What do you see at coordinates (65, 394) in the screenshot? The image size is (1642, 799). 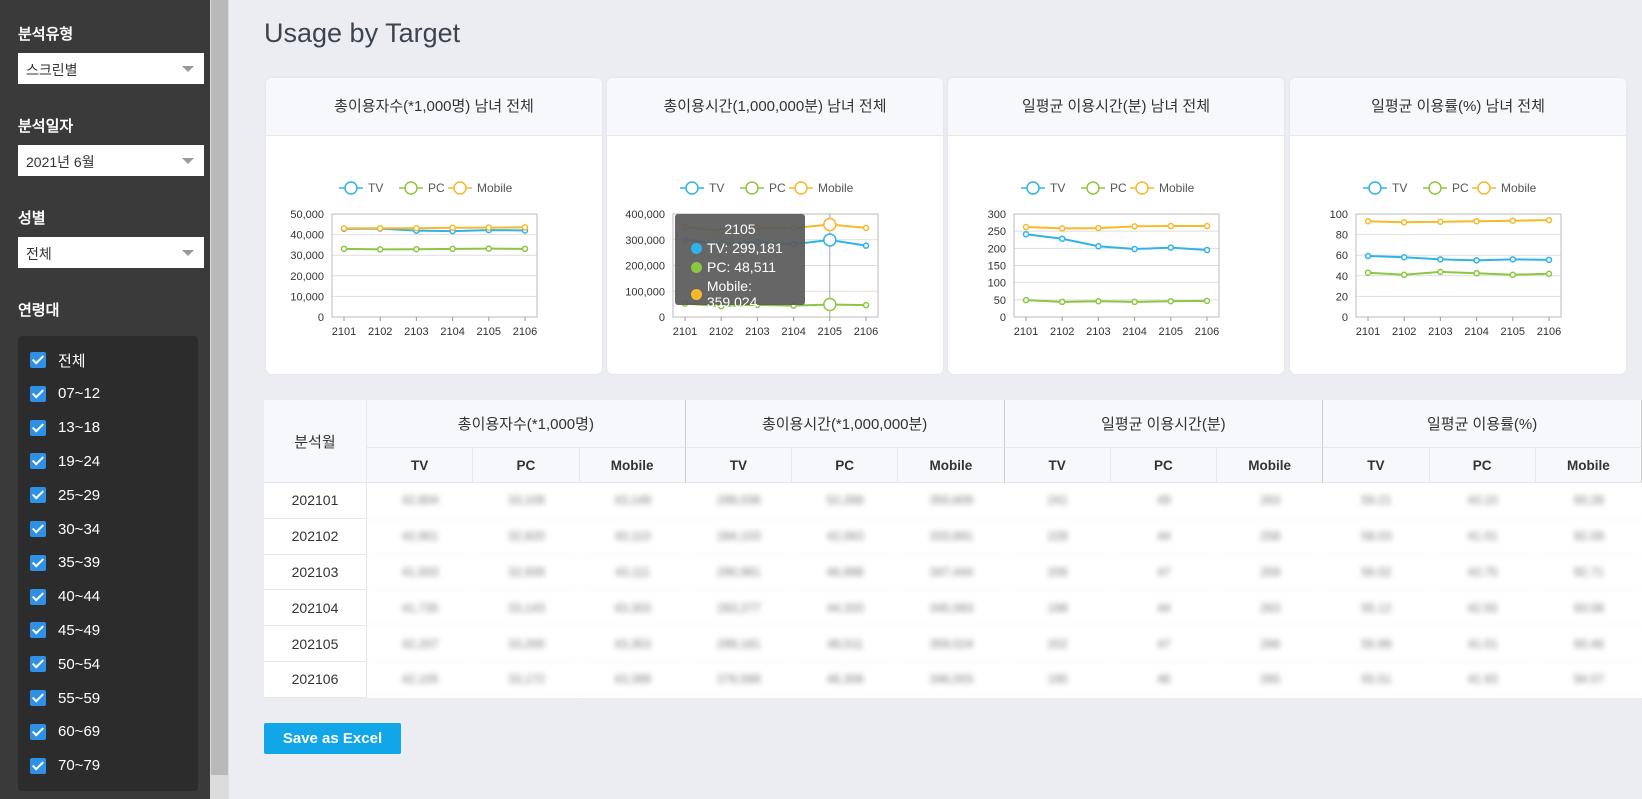 I see `age-checkbox-item: 07~12` at bounding box center [65, 394].